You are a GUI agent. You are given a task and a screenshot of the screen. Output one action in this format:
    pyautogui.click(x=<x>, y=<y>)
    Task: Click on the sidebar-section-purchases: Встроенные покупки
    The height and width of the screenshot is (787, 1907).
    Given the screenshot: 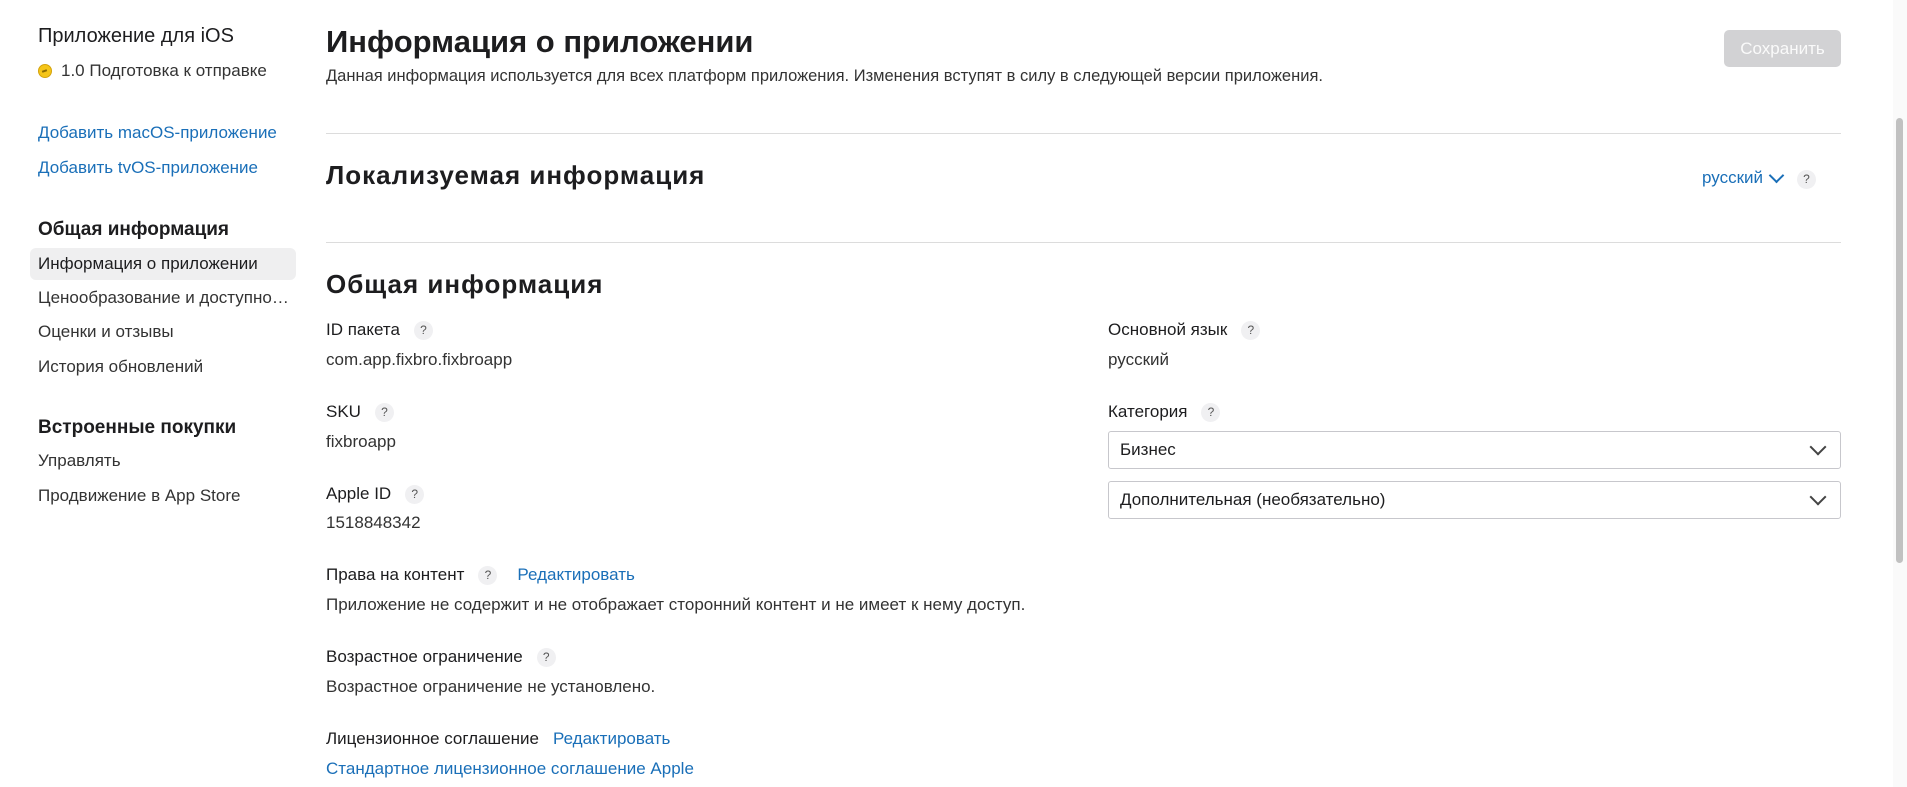 What is the action you would take?
    pyautogui.click(x=137, y=427)
    